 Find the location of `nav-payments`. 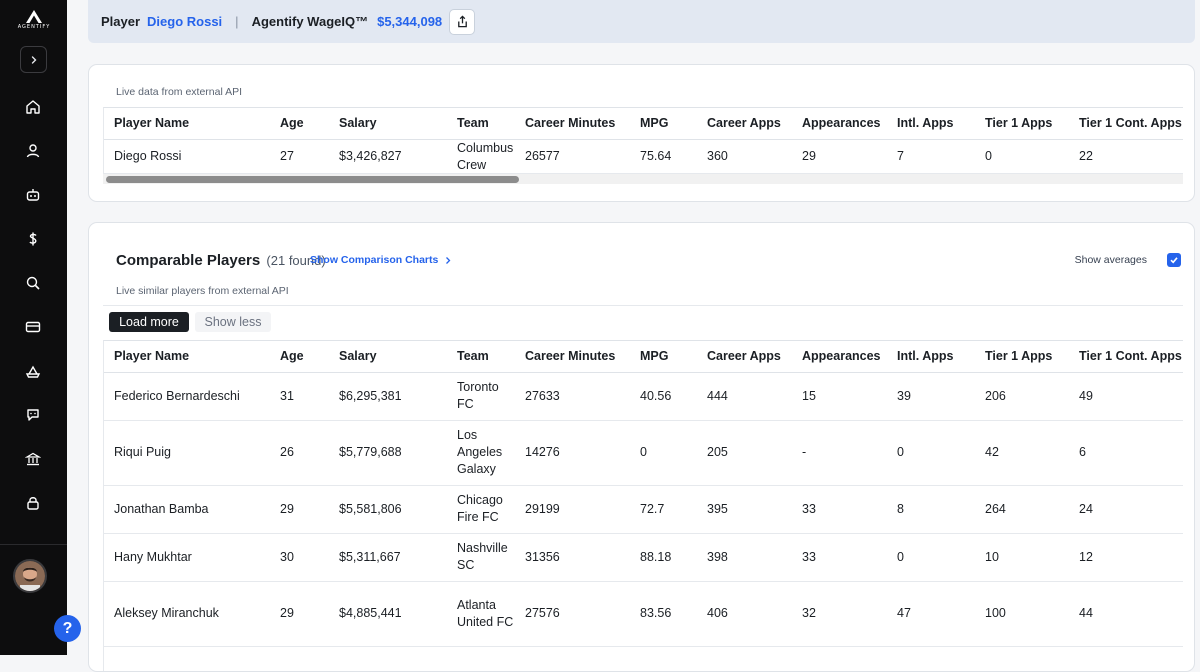

nav-payments is located at coordinates (33, 327).